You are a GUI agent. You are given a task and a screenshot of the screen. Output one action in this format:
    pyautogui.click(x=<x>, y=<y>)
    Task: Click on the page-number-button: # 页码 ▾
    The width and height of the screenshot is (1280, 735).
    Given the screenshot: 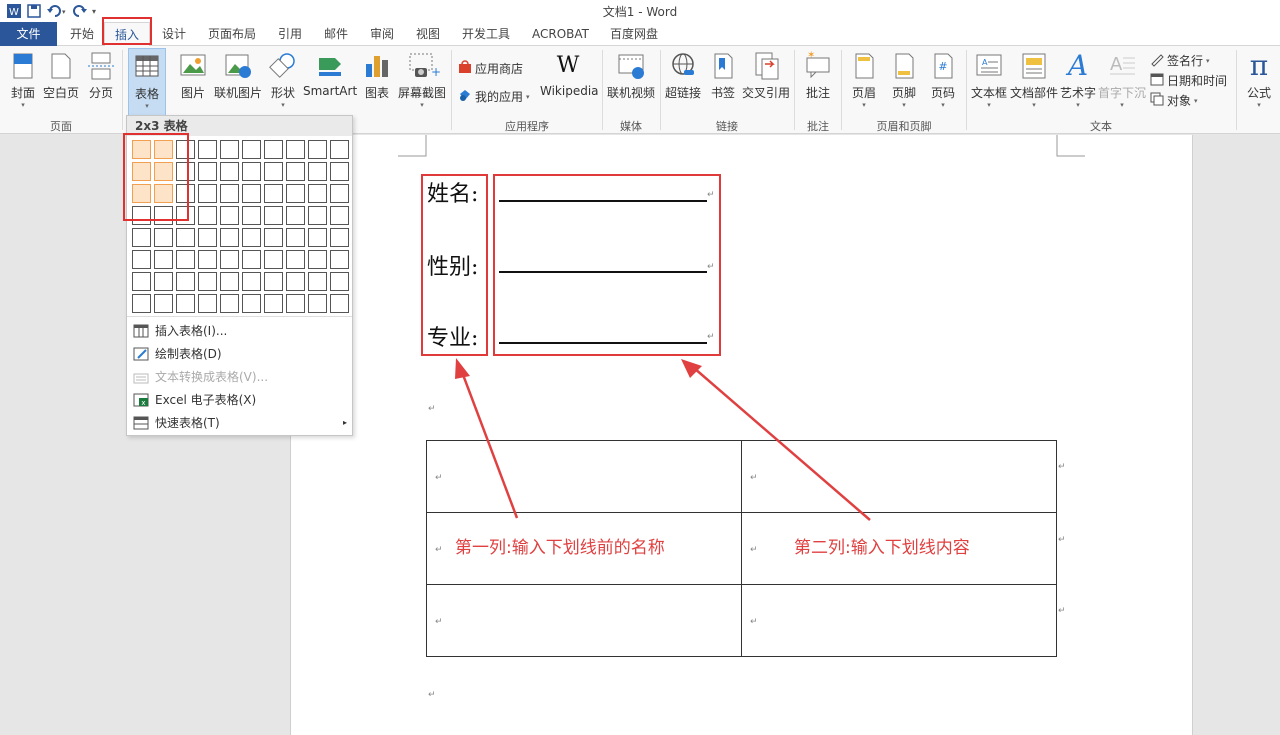 What is the action you would take?
    pyautogui.click(x=943, y=79)
    